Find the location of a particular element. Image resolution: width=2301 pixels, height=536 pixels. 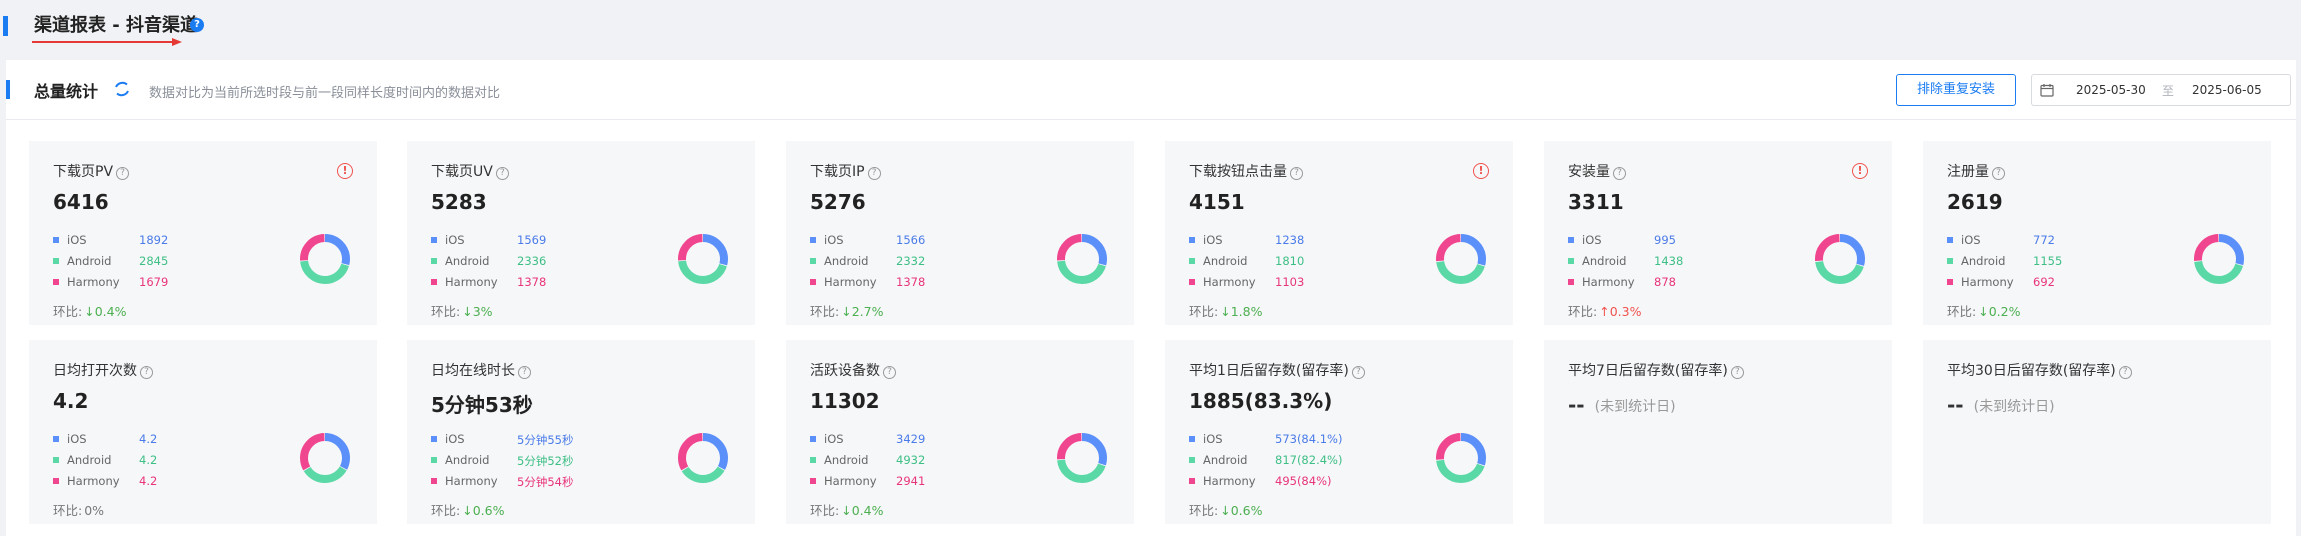

metric-name: 平均30日后留存数(留存率)? is located at coordinates (2039, 370).